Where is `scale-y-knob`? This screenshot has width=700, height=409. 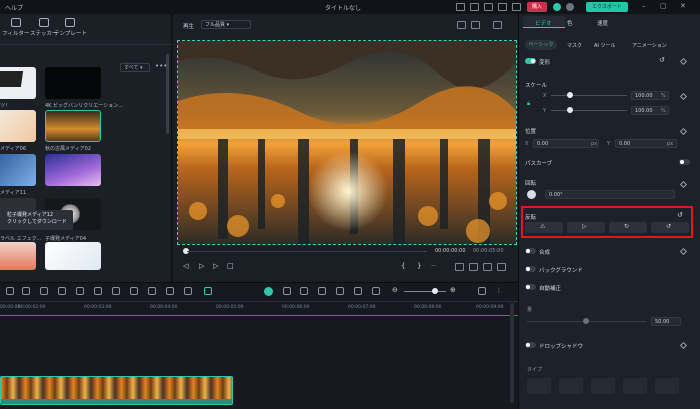
scale-y-knob is located at coordinates (570, 110).